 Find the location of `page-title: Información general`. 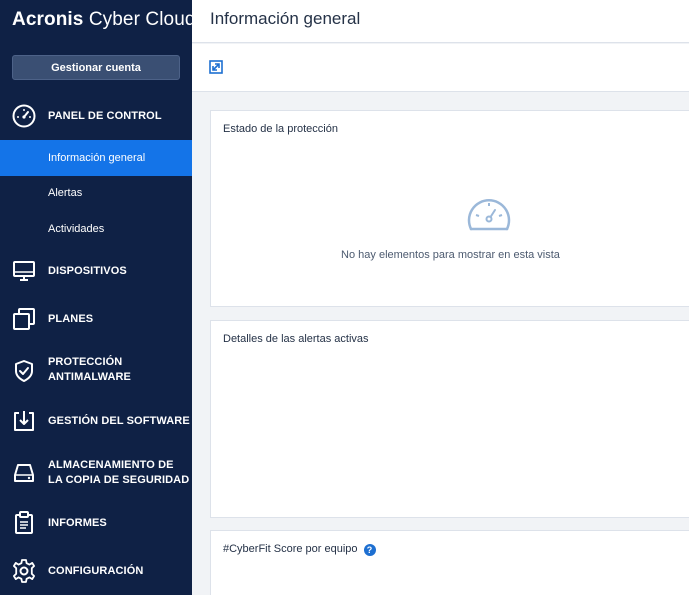

page-title: Información general is located at coordinates (285, 18).